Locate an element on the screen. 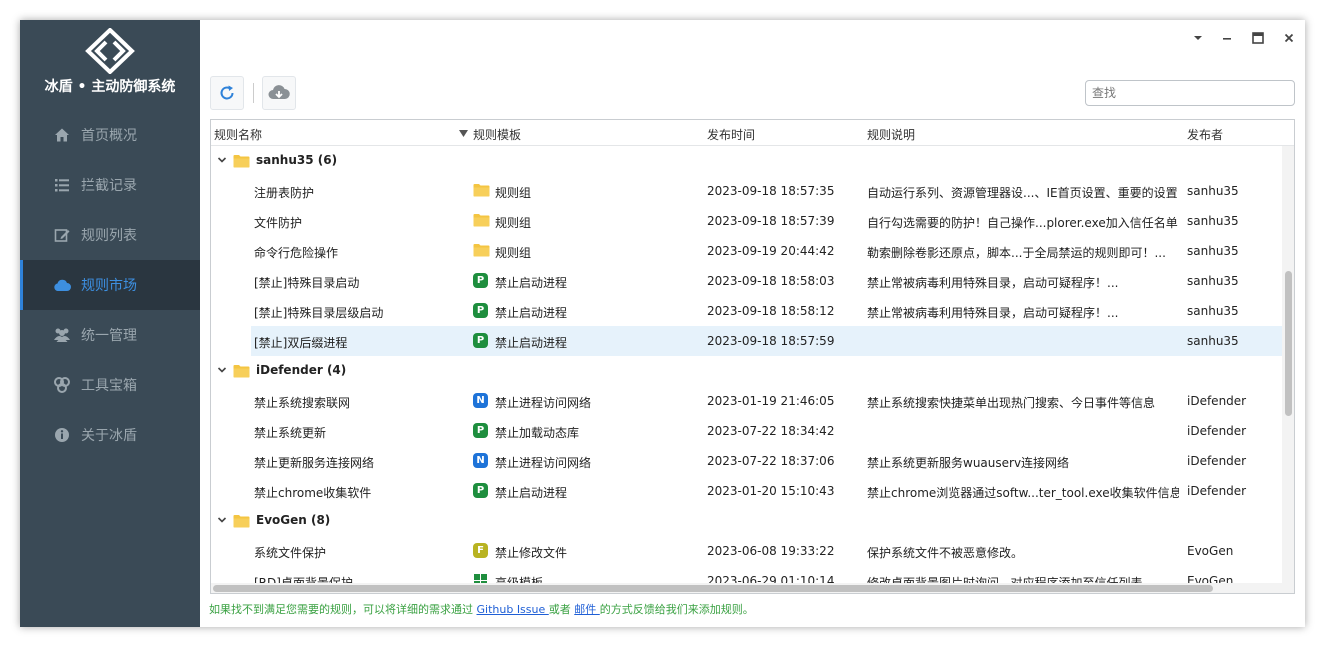 This screenshot has width=1324, height=646. sidebar-item-0: 首页概况 is located at coordinates (110, 135).